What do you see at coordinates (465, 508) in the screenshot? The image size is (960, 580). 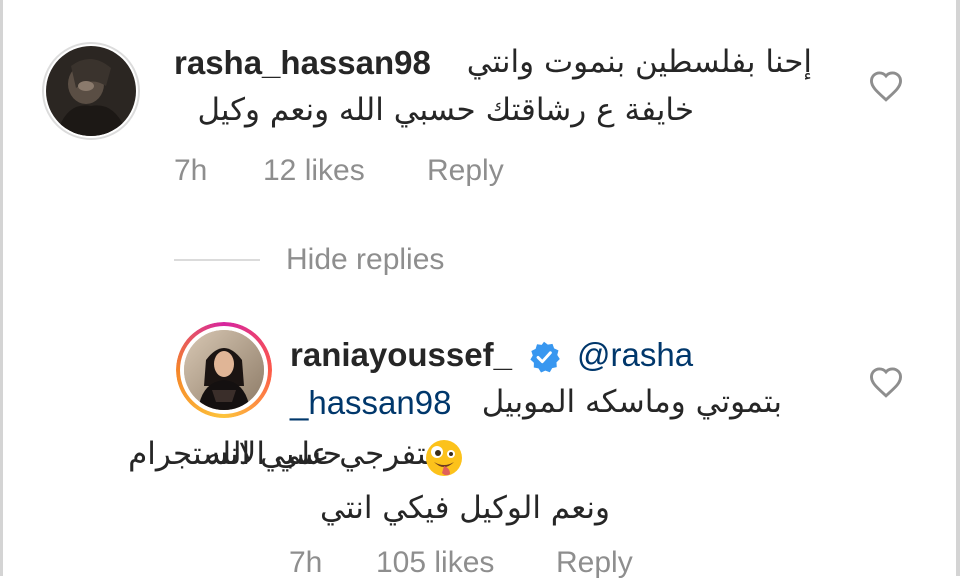 I see `reply-text-line3: ونعم الوكيل فيكي انتي` at bounding box center [465, 508].